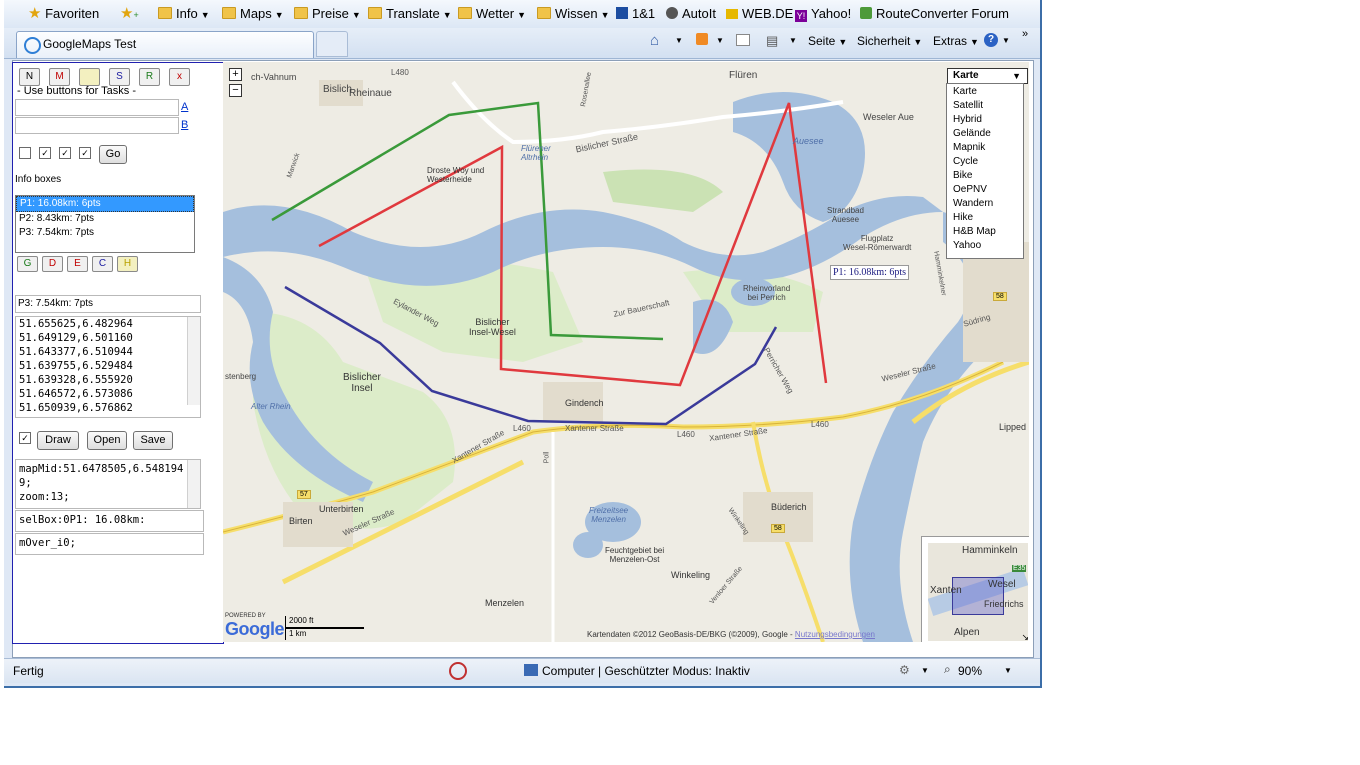 The height and width of the screenshot is (765, 1360). What do you see at coordinates (235, 74) in the screenshot?
I see `zoom-in-button: +` at bounding box center [235, 74].